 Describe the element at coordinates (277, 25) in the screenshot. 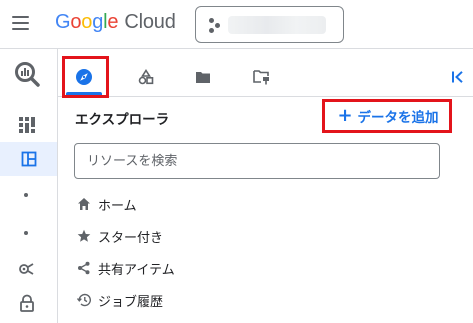

I see `redacted-project-name` at that location.